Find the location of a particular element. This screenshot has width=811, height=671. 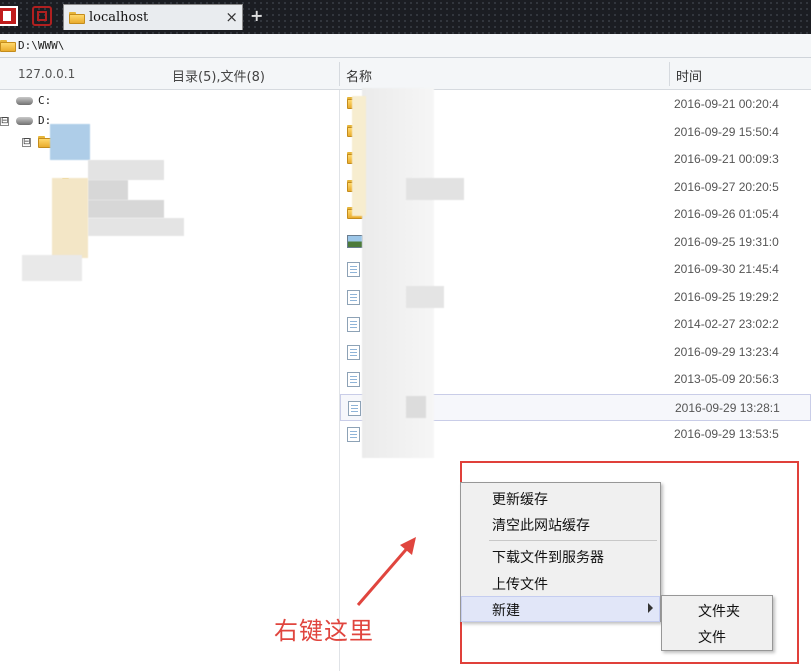

host-address: 127.0.0.1 is located at coordinates (47, 74).